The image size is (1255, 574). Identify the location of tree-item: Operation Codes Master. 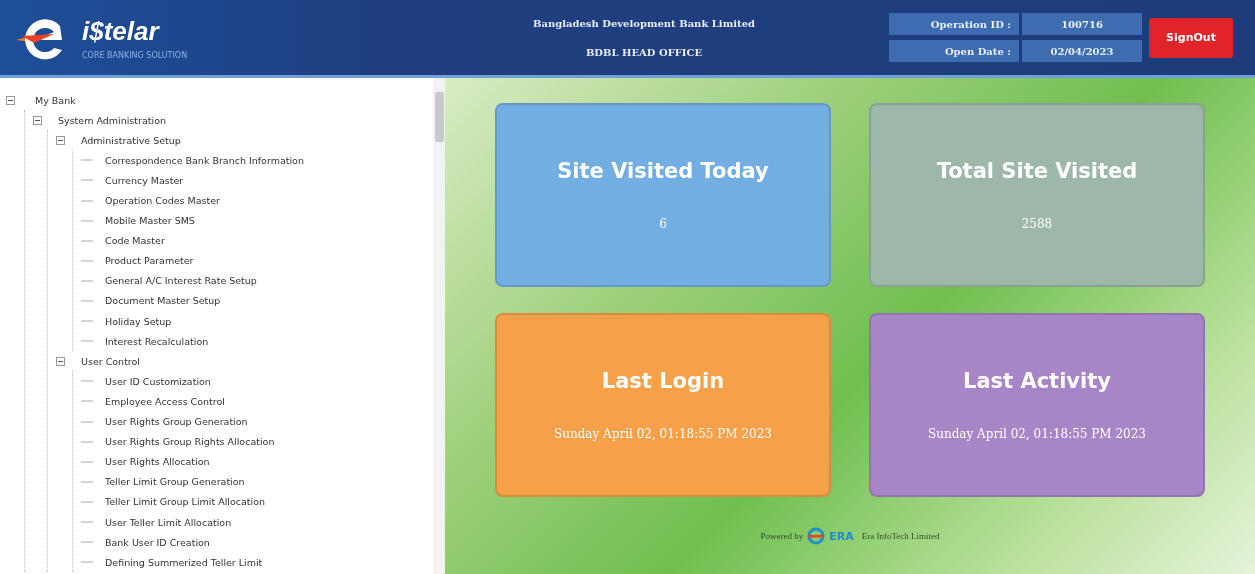
(163, 200).